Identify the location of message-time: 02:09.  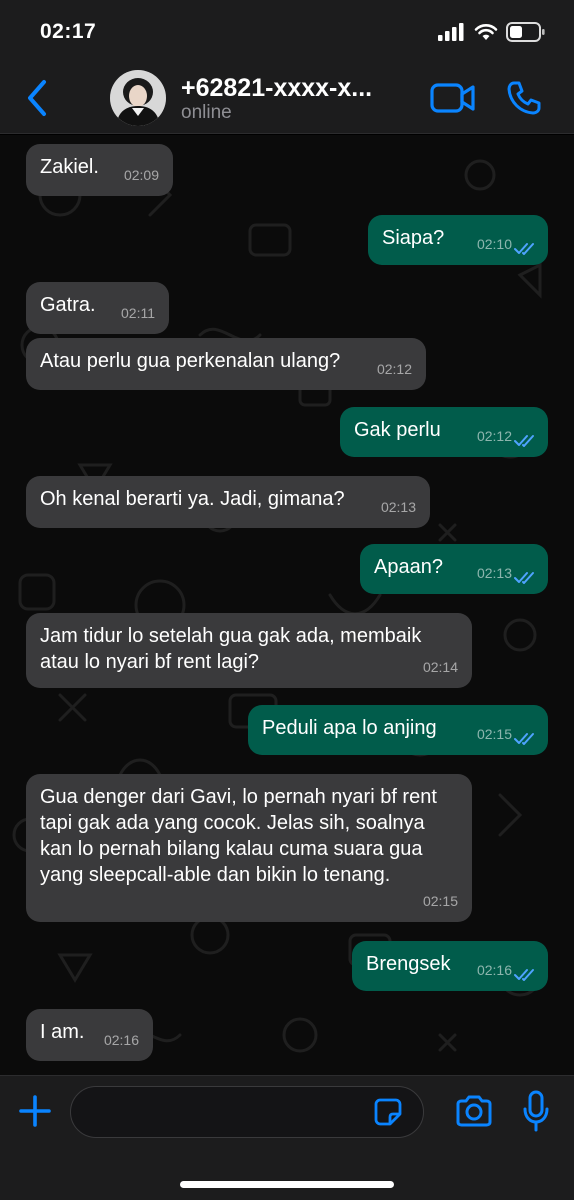
(141, 175).